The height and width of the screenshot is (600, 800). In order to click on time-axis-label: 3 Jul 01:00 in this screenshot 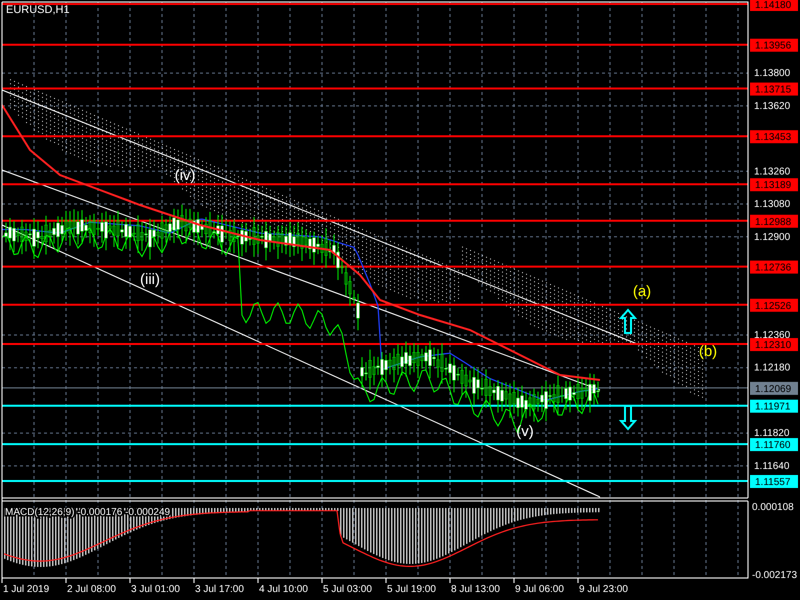, I will do `click(155, 589)`.